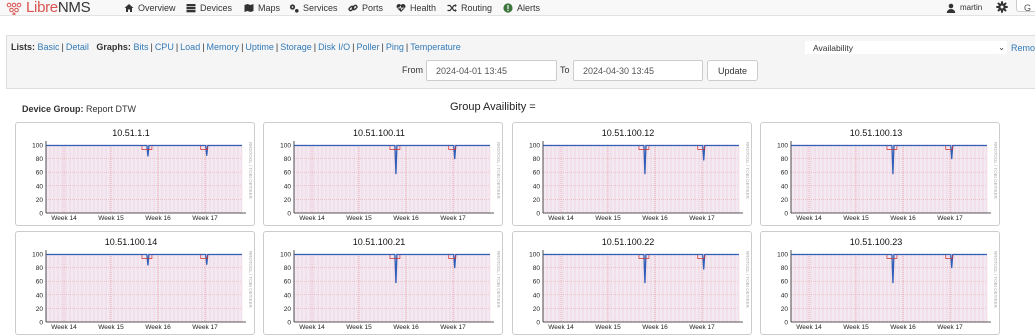 Image resolution: width=1035 pixels, height=335 pixels. I want to click on graph-storage-link: Storage, so click(296, 47).